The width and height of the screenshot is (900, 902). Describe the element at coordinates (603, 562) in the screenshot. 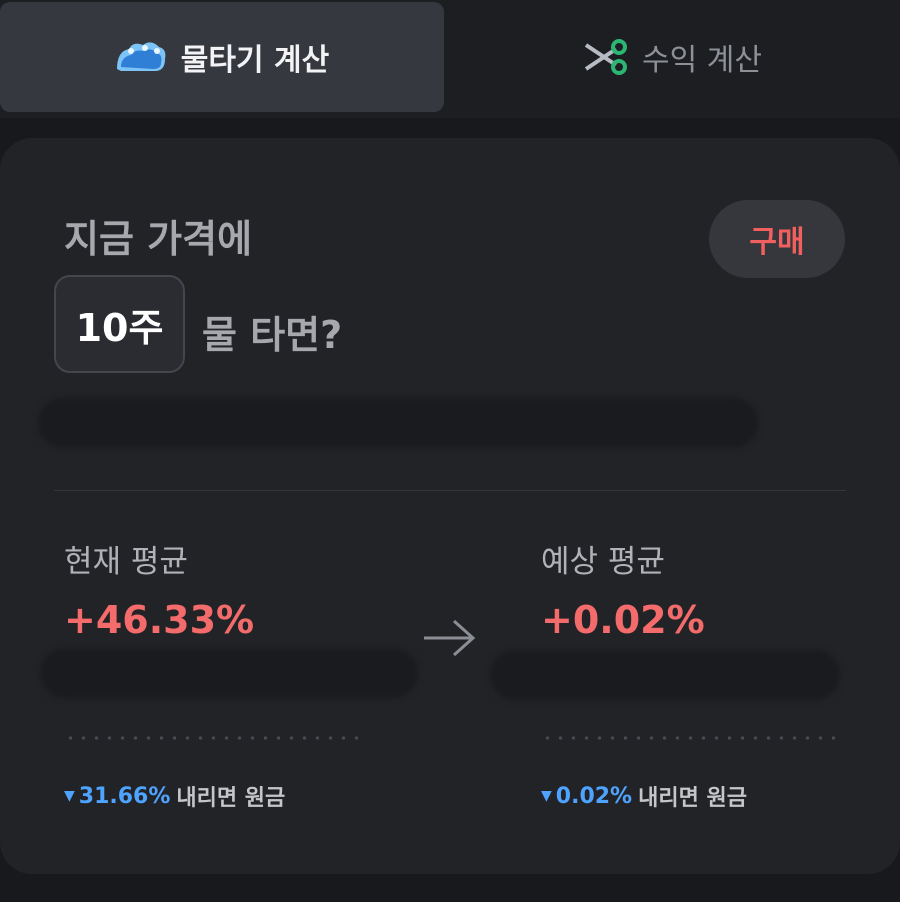

I see `expected-average-label: 예상 평균` at that location.